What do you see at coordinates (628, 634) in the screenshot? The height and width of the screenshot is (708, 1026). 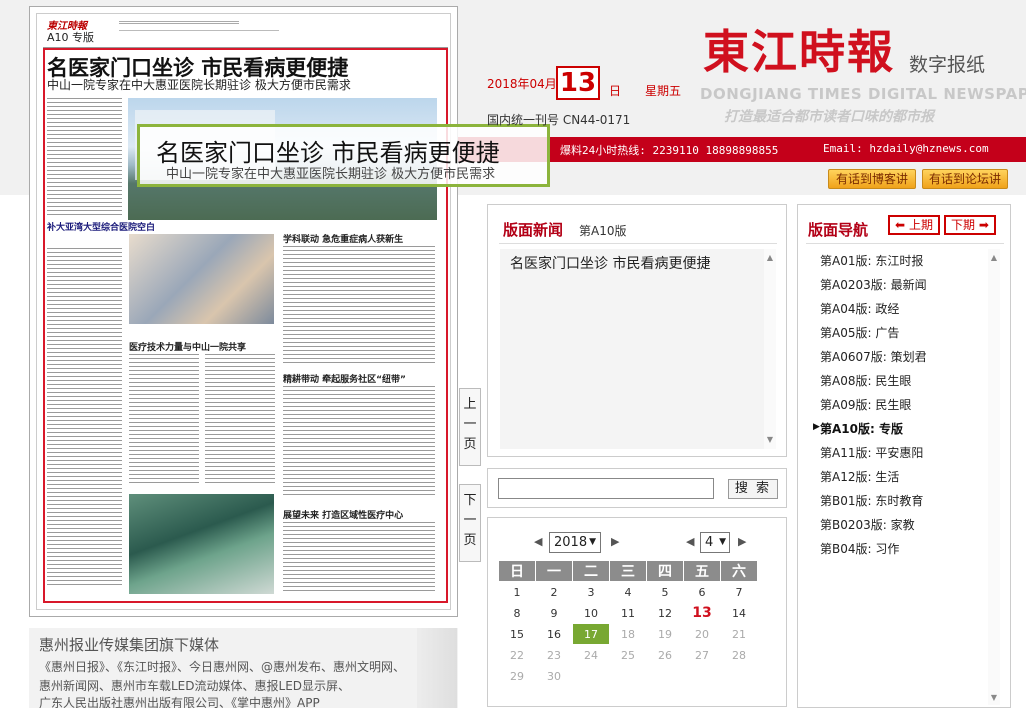 I see `calendar-week-row: 15 16 17 18 19 20 21` at bounding box center [628, 634].